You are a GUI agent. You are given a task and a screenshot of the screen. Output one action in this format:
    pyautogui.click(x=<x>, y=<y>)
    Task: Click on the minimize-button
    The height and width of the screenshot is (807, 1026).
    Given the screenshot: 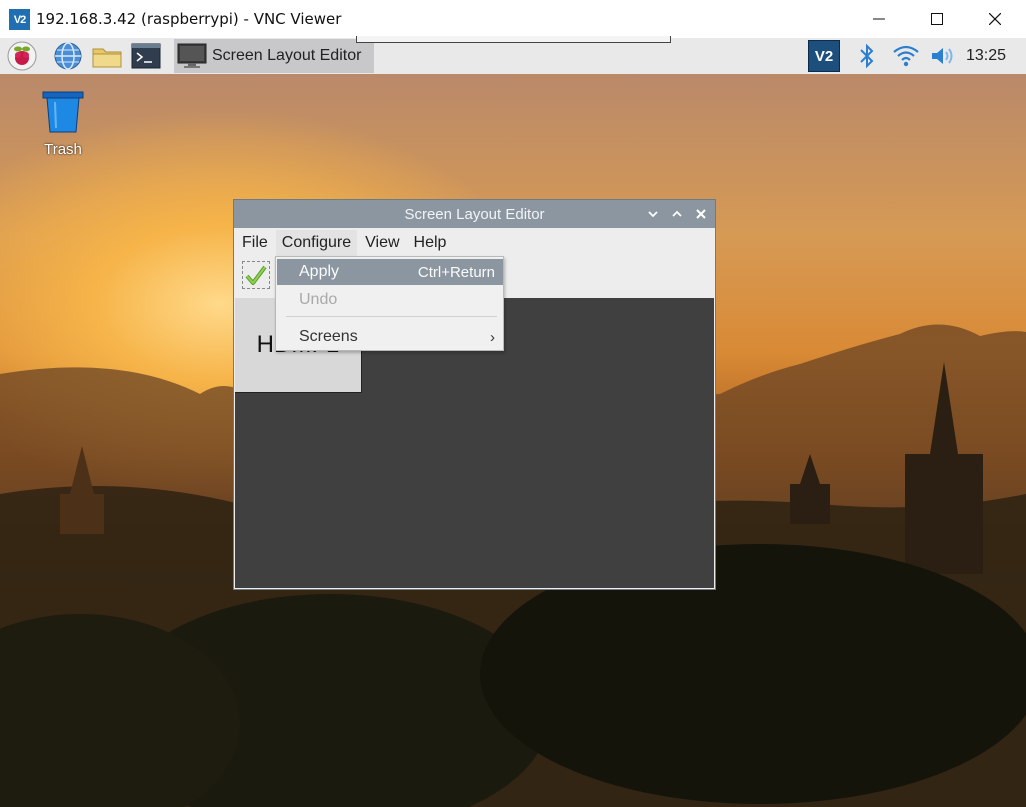 What is the action you would take?
    pyautogui.click(x=879, y=19)
    